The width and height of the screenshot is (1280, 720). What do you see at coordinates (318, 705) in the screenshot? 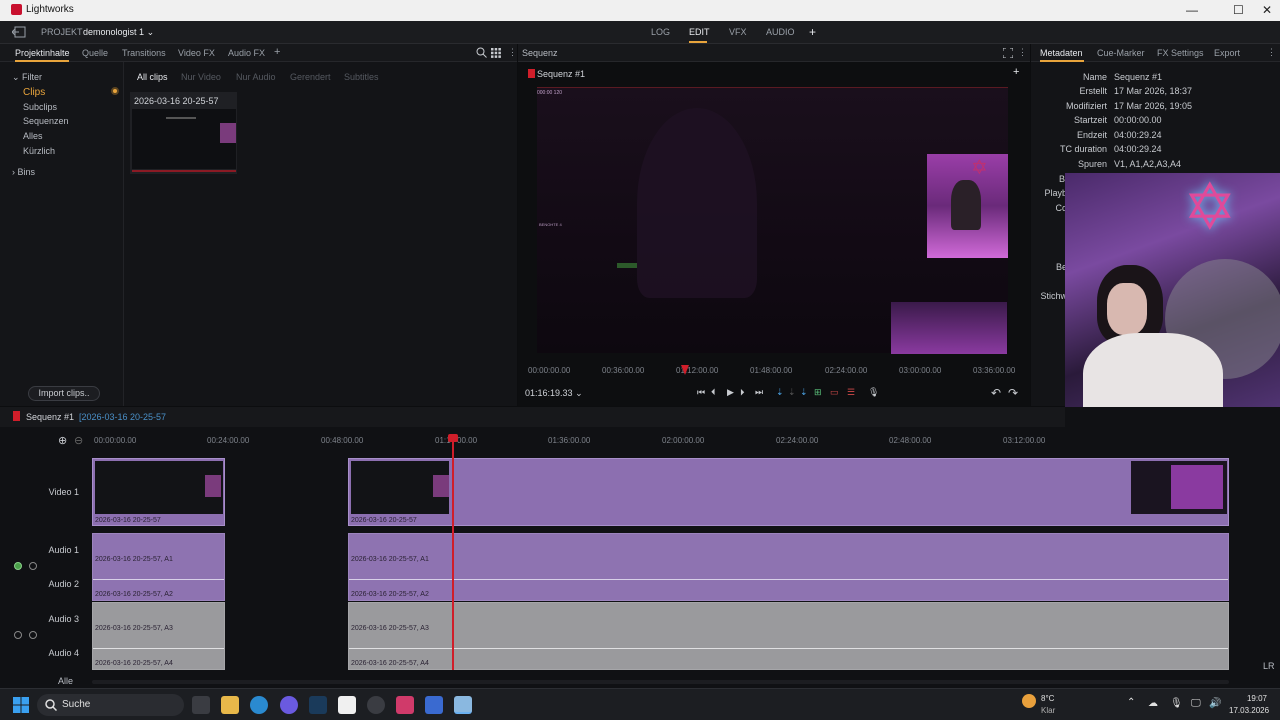
I see `steam-icon` at bounding box center [318, 705].